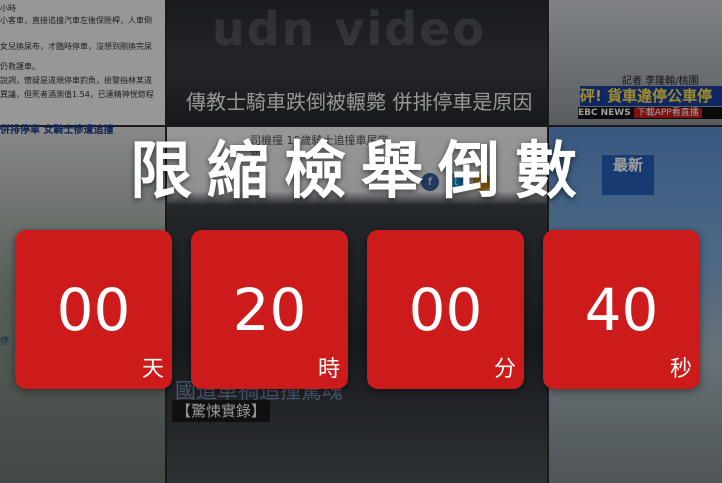 The width and height of the screenshot is (722, 483). What do you see at coordinates (360, 170) in the screenshot?
I see `countdown-title: 限縮檢舉倒數` at bounding box center [360, 170].